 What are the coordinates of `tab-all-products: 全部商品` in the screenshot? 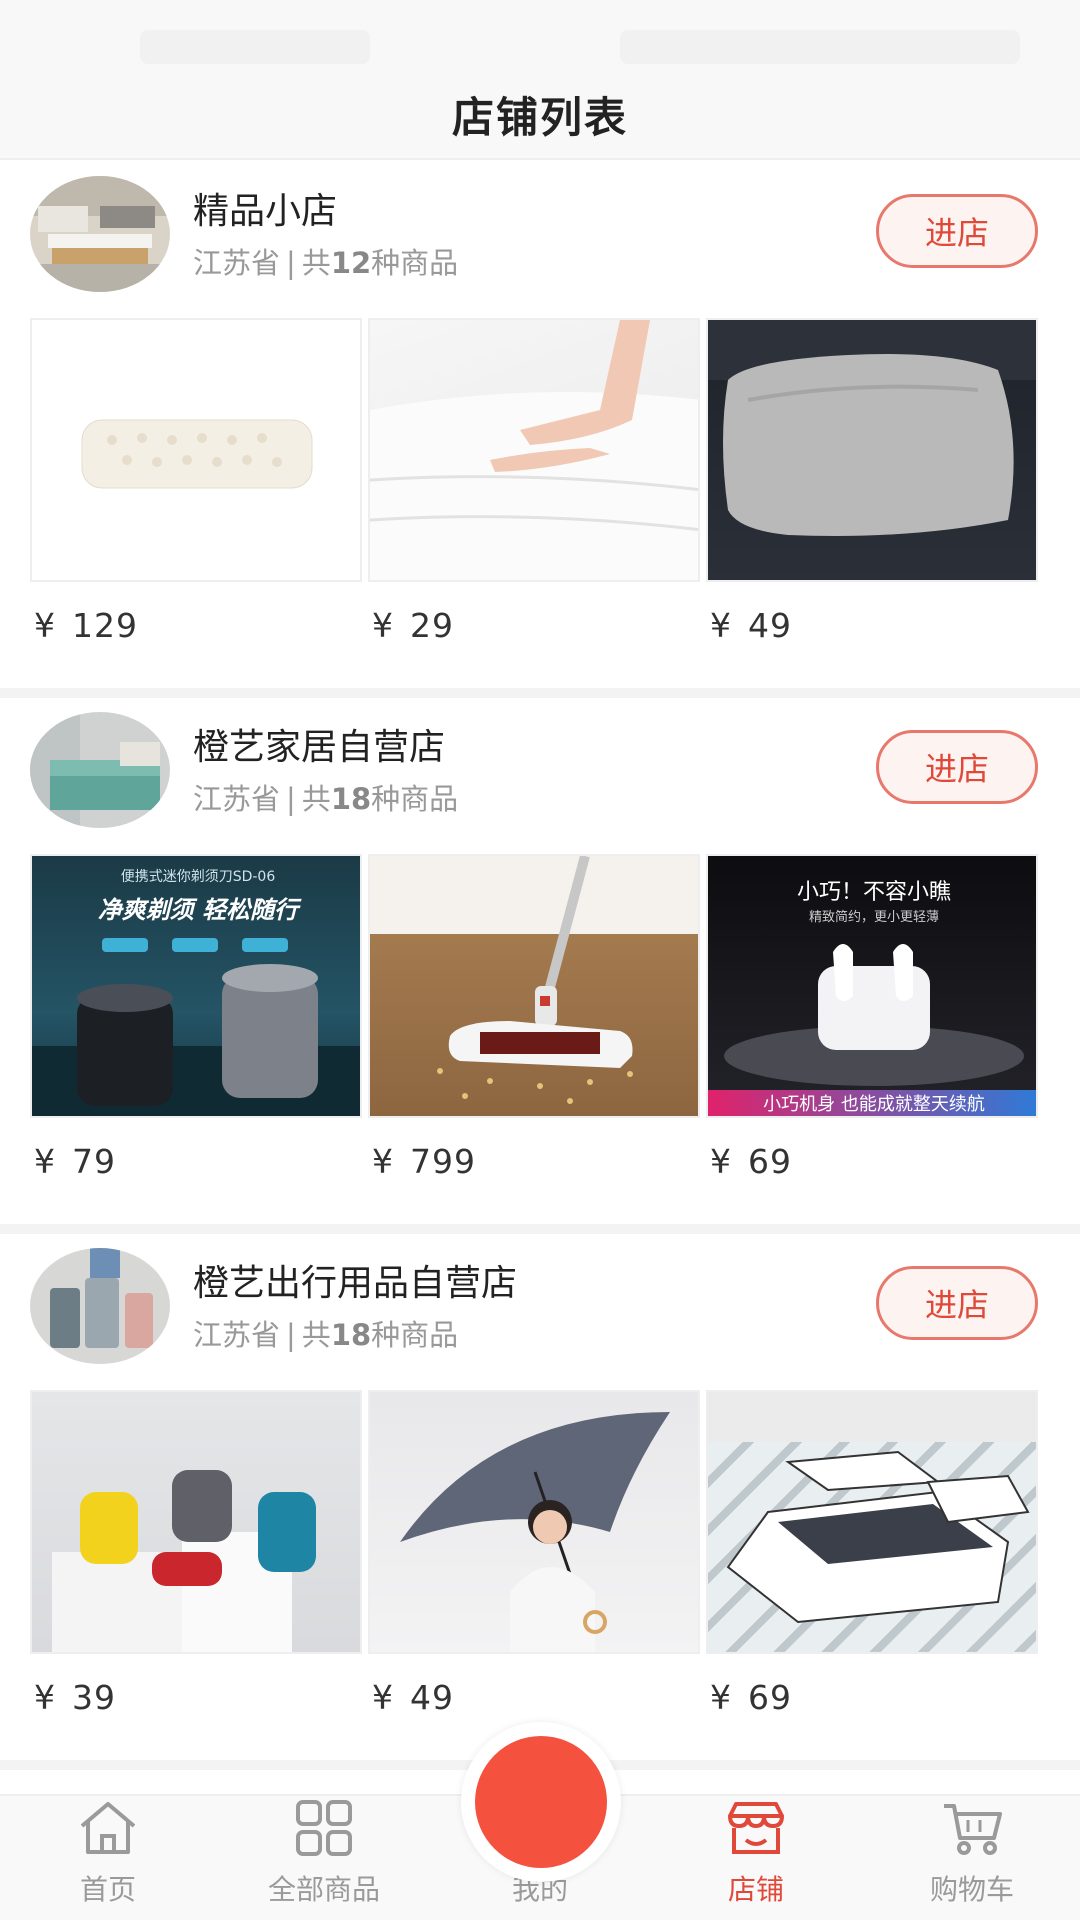 It's located at (324, 1858).